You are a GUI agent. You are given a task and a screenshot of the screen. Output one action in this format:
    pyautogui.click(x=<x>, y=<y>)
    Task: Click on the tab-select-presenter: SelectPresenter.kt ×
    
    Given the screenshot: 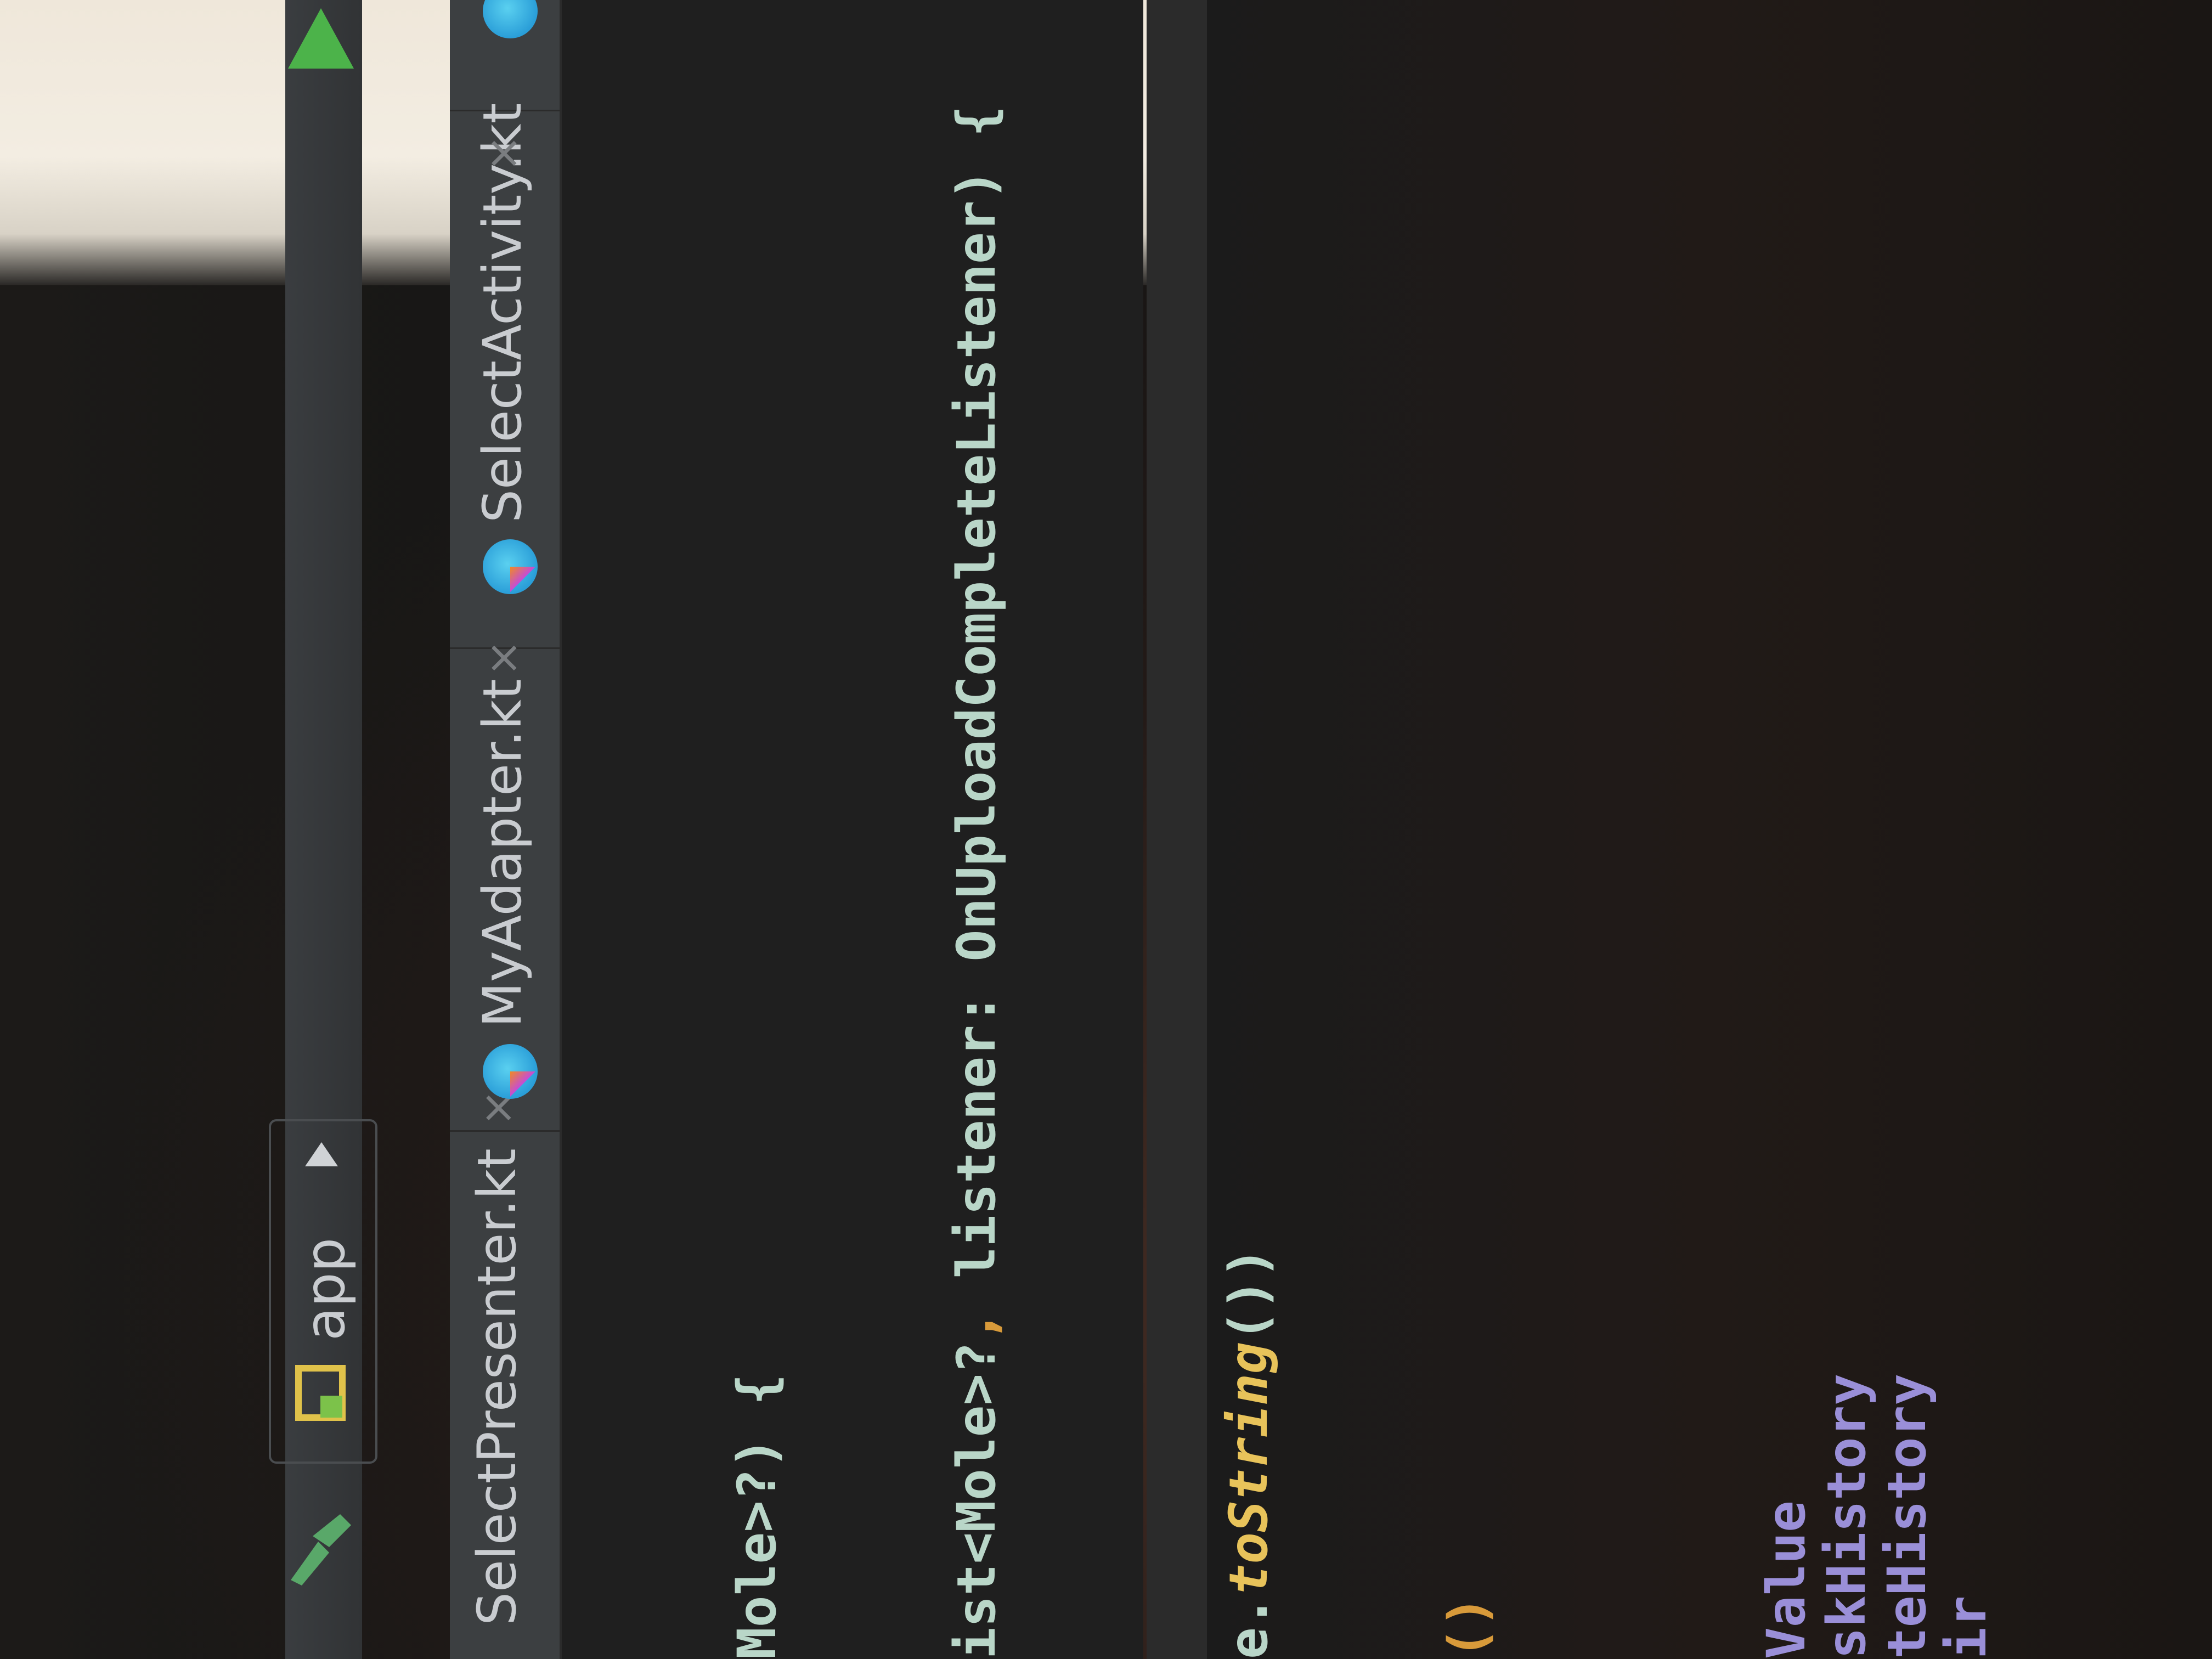 What is the action you would take?
    pyautogui.click(x=505, y=1375)
    